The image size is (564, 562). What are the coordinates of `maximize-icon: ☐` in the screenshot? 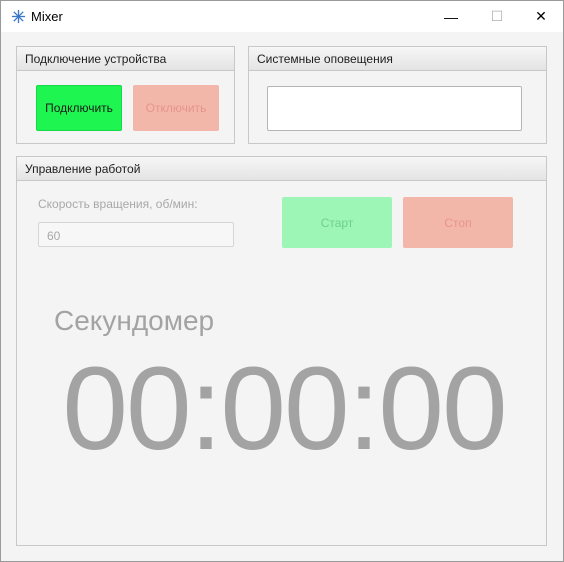 It's located at (497, 16).